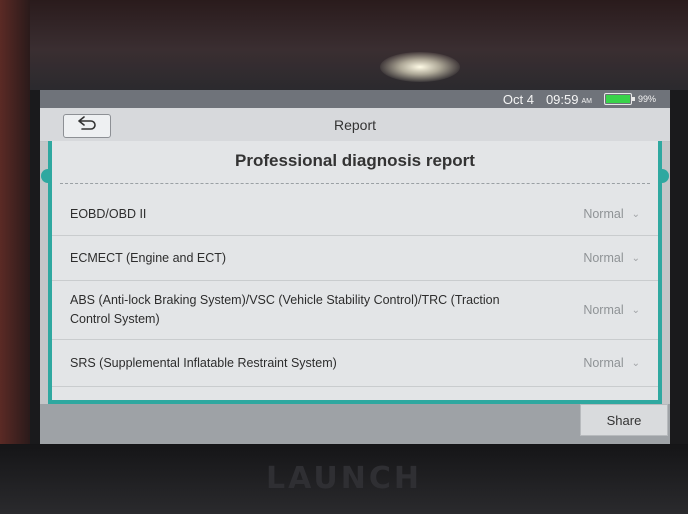  What do you see at coordinates (108, 213) in the screenshot?
I see `system-name: EOBD/OBD II` at bounding box center [108, 213].